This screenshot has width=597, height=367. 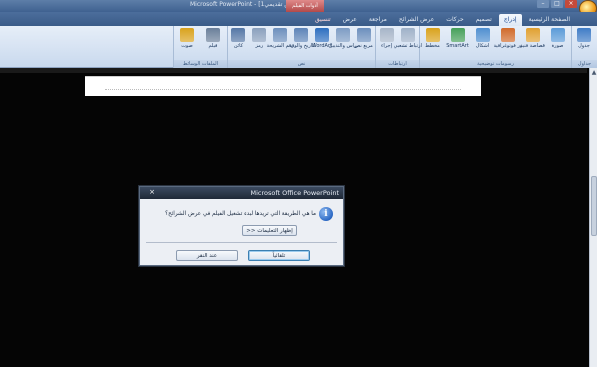 I want to click on clipart-icon, so click(x=532, y=35).